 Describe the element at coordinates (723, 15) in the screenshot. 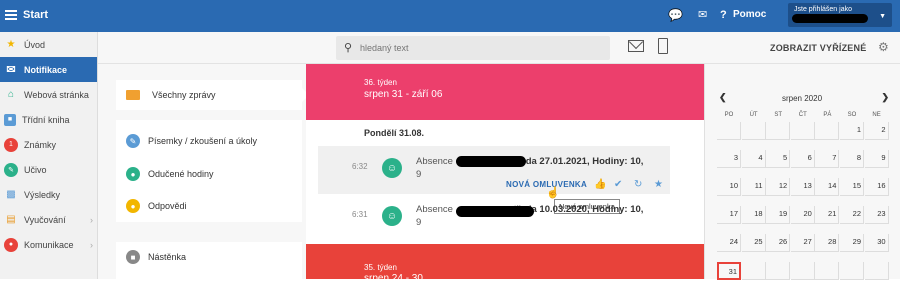

I see `help-icon: ?` at that location.